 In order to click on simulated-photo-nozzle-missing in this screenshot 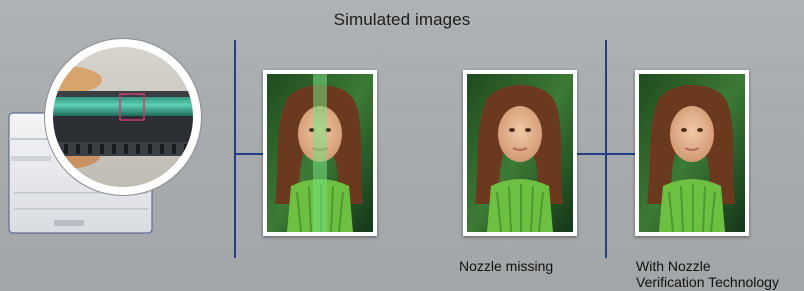, I will do `click(520, 153)`.